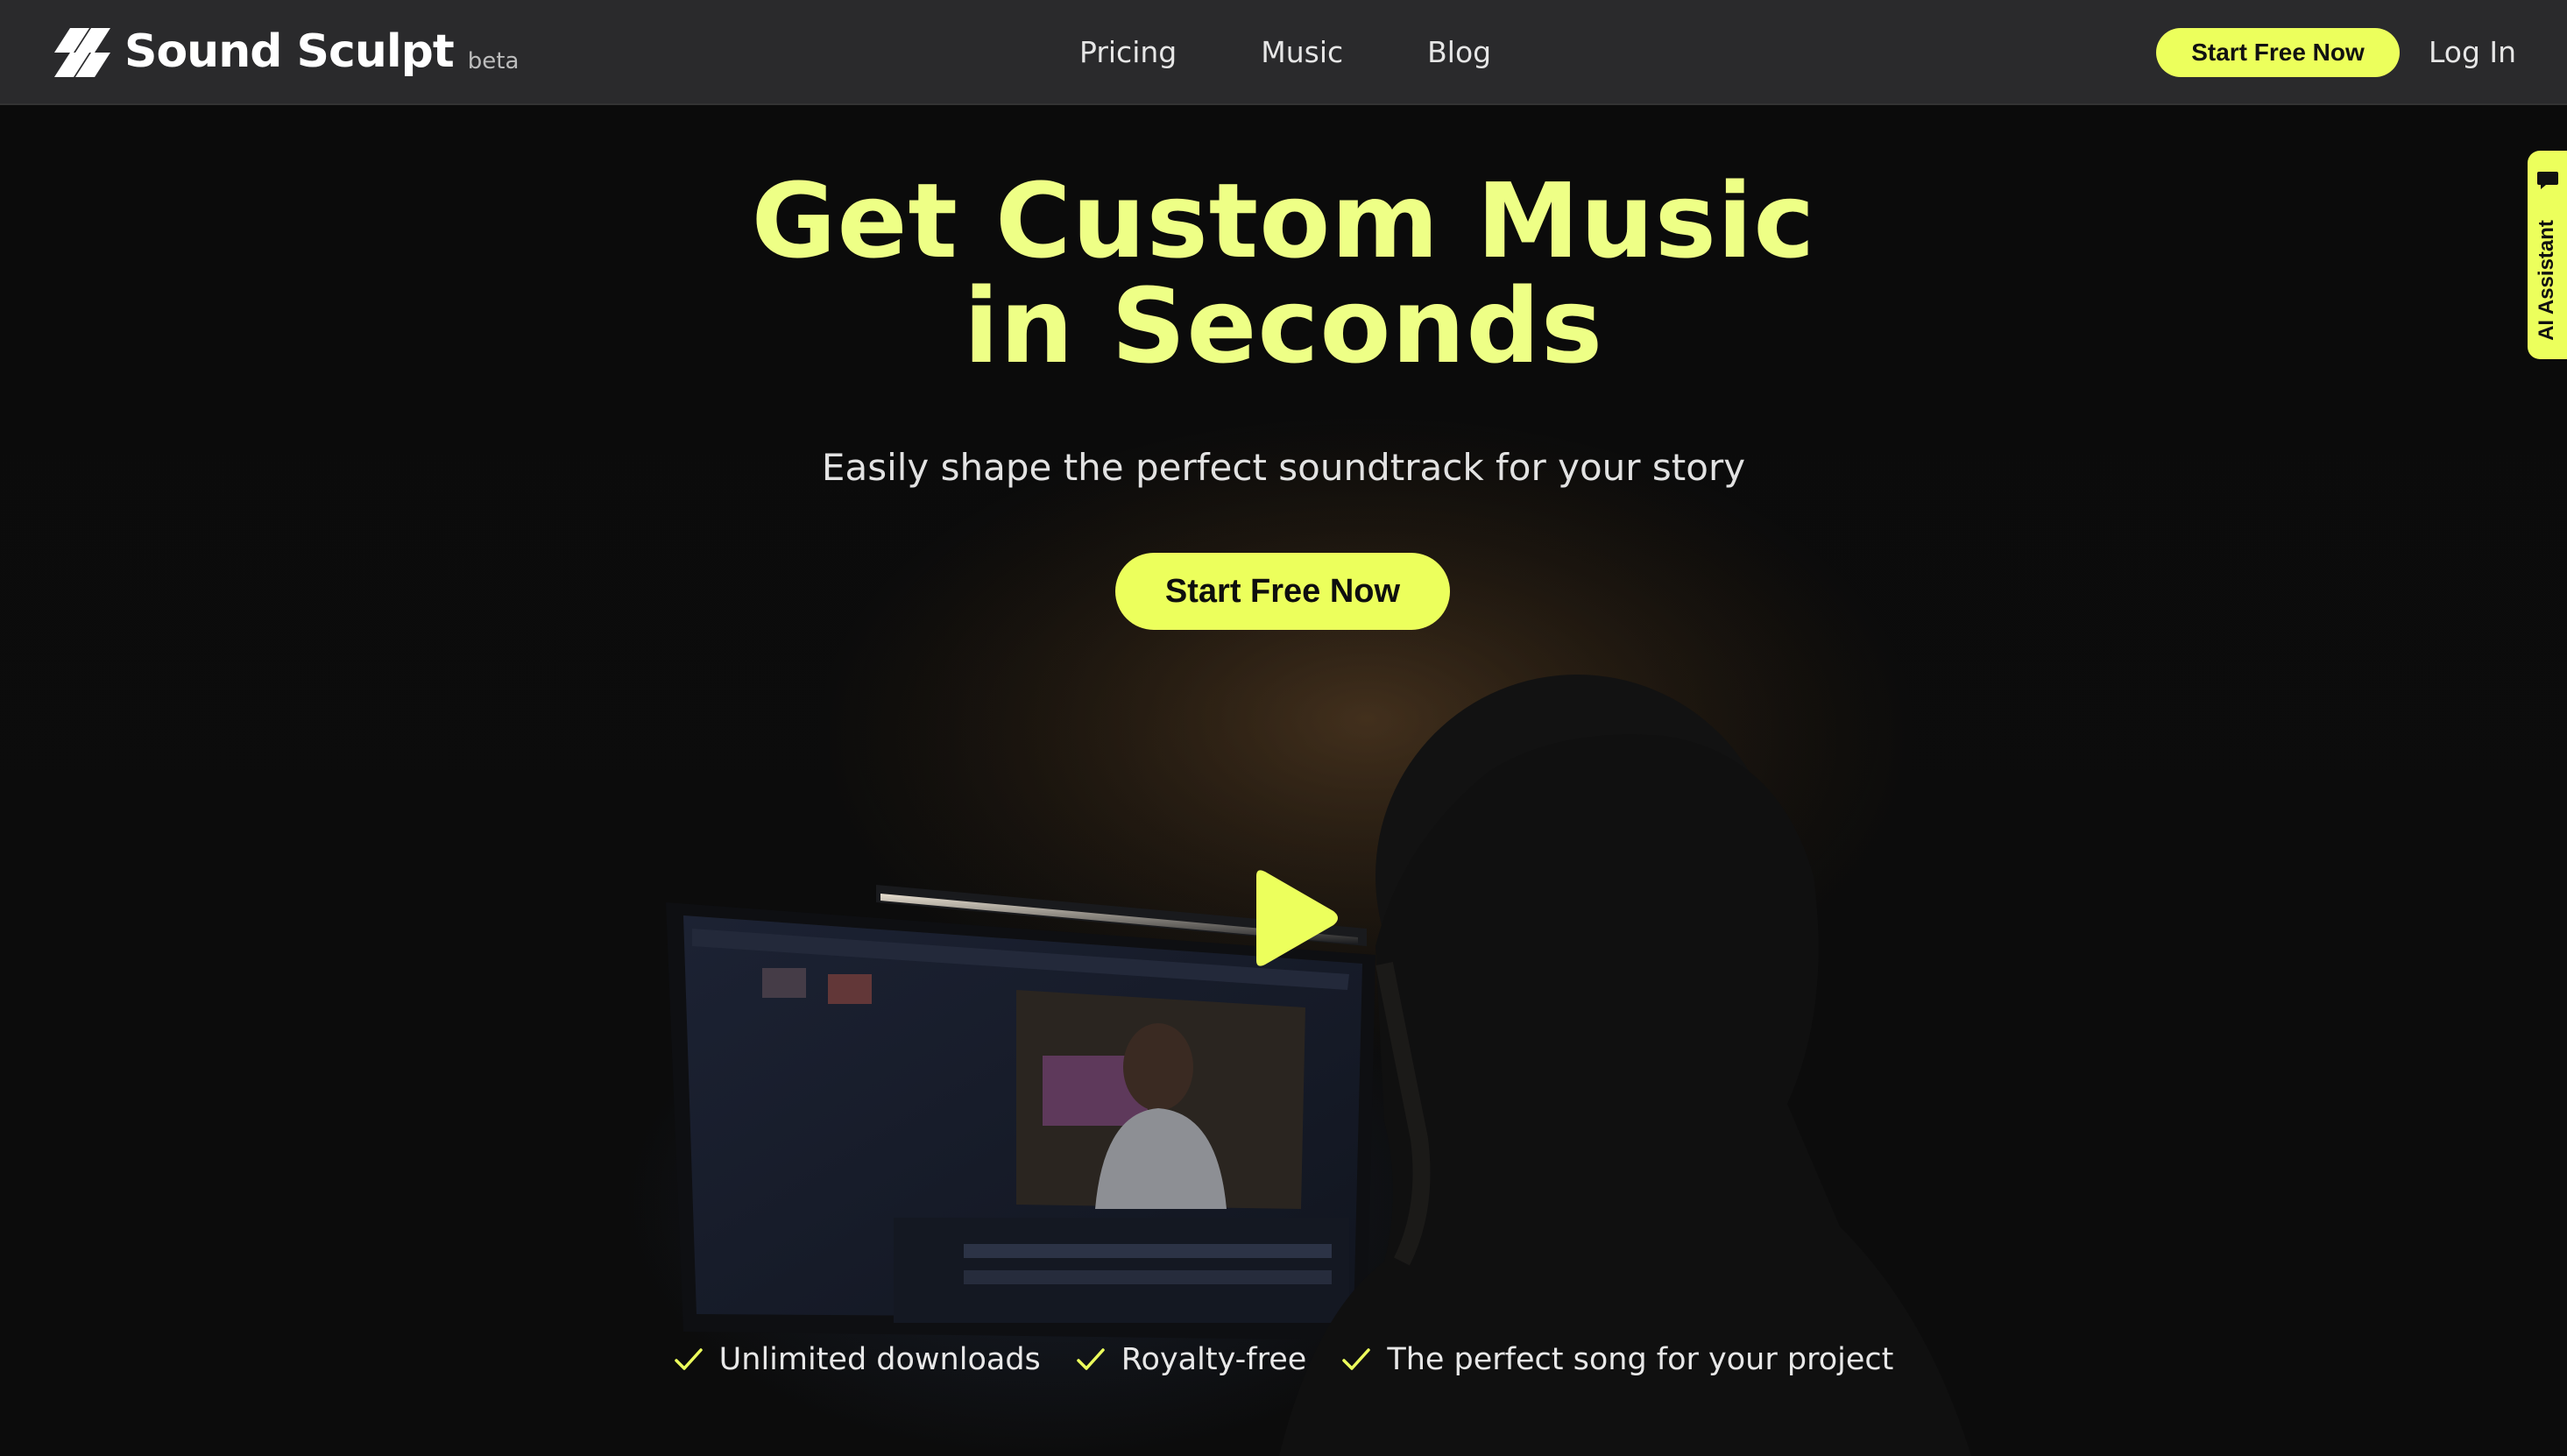 This screenshot has height=1456, width=2567. I want to click on feature-item: Royalty-free, so click(1191, 1359).